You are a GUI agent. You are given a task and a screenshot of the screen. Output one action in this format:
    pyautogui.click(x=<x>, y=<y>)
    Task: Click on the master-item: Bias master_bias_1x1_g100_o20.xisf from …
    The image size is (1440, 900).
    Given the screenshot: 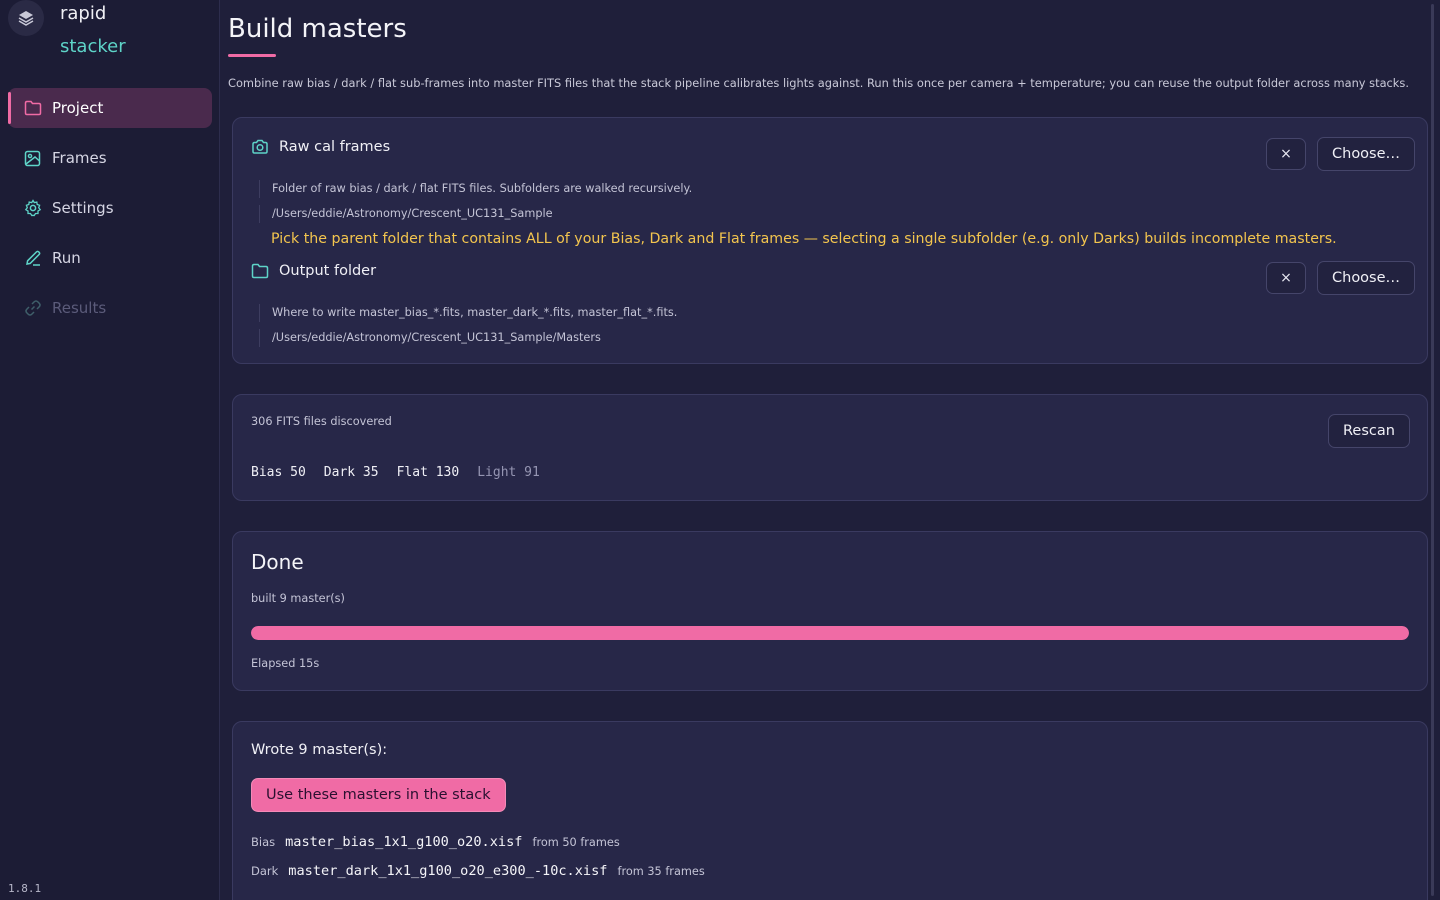 What is the action you would take?
    pyautogui.click(x=435, y=842)
    